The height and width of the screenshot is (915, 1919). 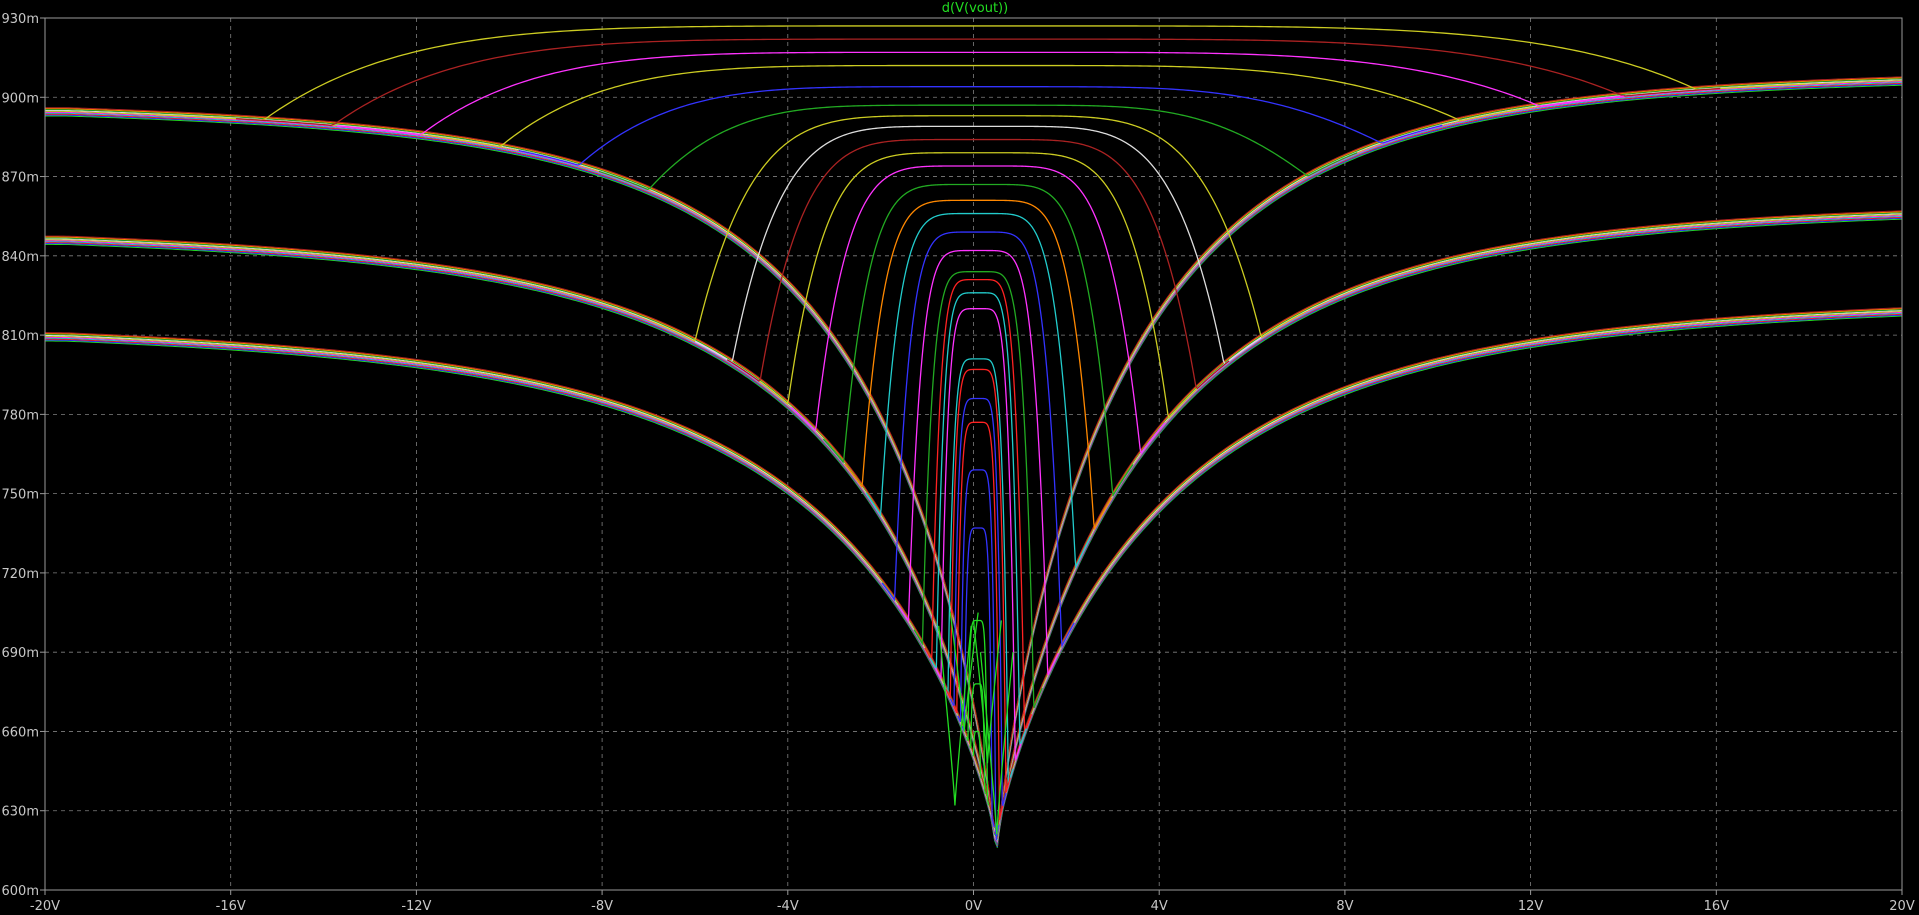 I want to click on y-tick-label: 870m, so click(x=20, y=178).